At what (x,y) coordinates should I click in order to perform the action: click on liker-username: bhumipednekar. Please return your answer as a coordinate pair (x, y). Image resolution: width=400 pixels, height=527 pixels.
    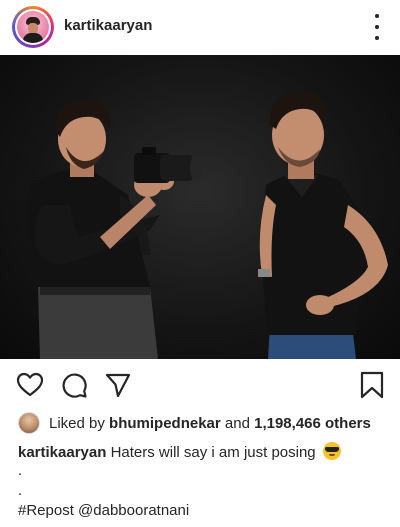
    Looking at the image, I should click on (165, 423).